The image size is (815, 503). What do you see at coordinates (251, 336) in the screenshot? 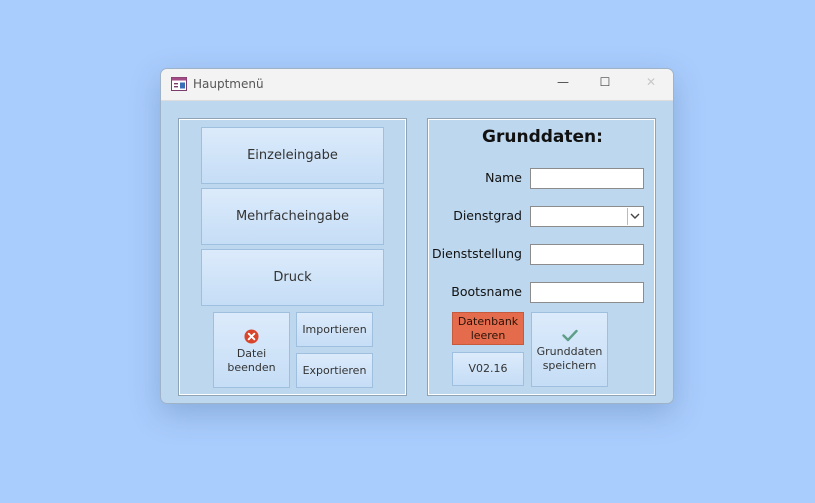
I see `close-circle-icon` at bounding box center [251, 336].